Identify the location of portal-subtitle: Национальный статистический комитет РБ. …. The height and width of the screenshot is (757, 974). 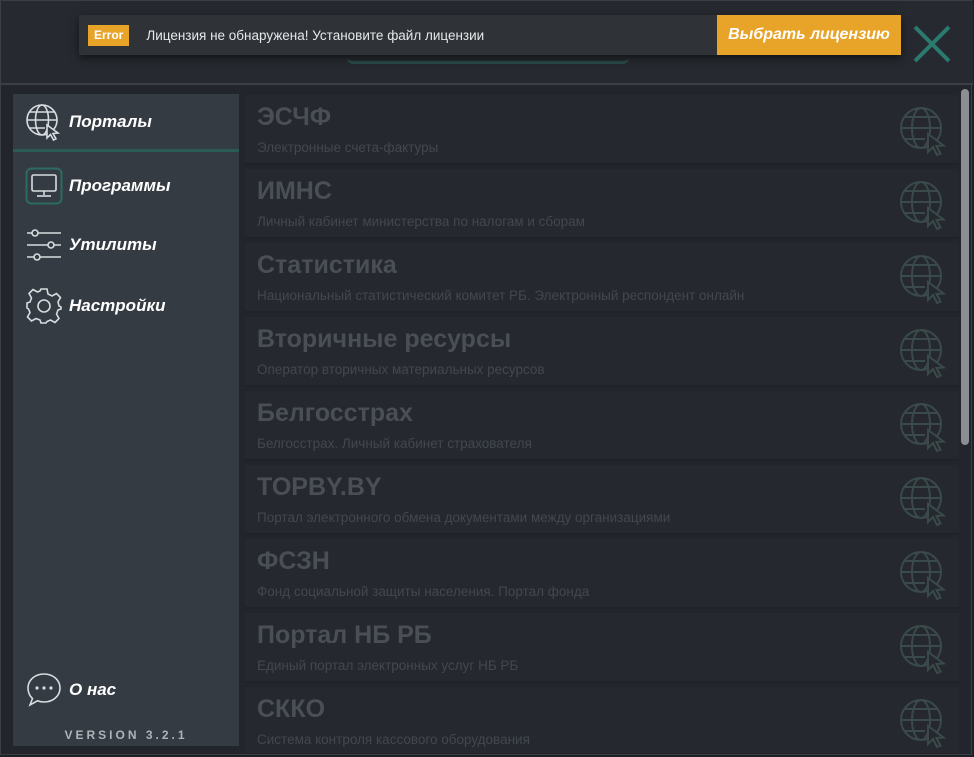
(501, 295).